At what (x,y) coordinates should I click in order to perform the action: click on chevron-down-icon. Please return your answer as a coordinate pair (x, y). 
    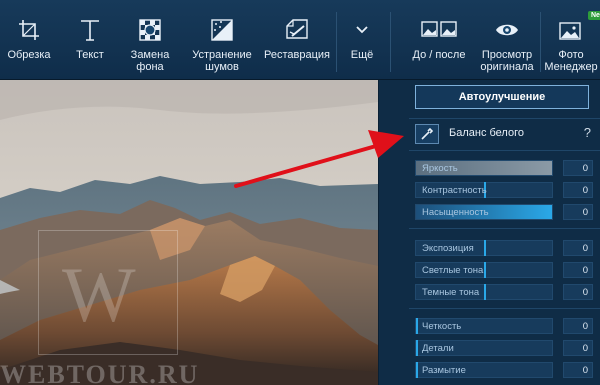
    Looking at the image, I should click on (362, 30).